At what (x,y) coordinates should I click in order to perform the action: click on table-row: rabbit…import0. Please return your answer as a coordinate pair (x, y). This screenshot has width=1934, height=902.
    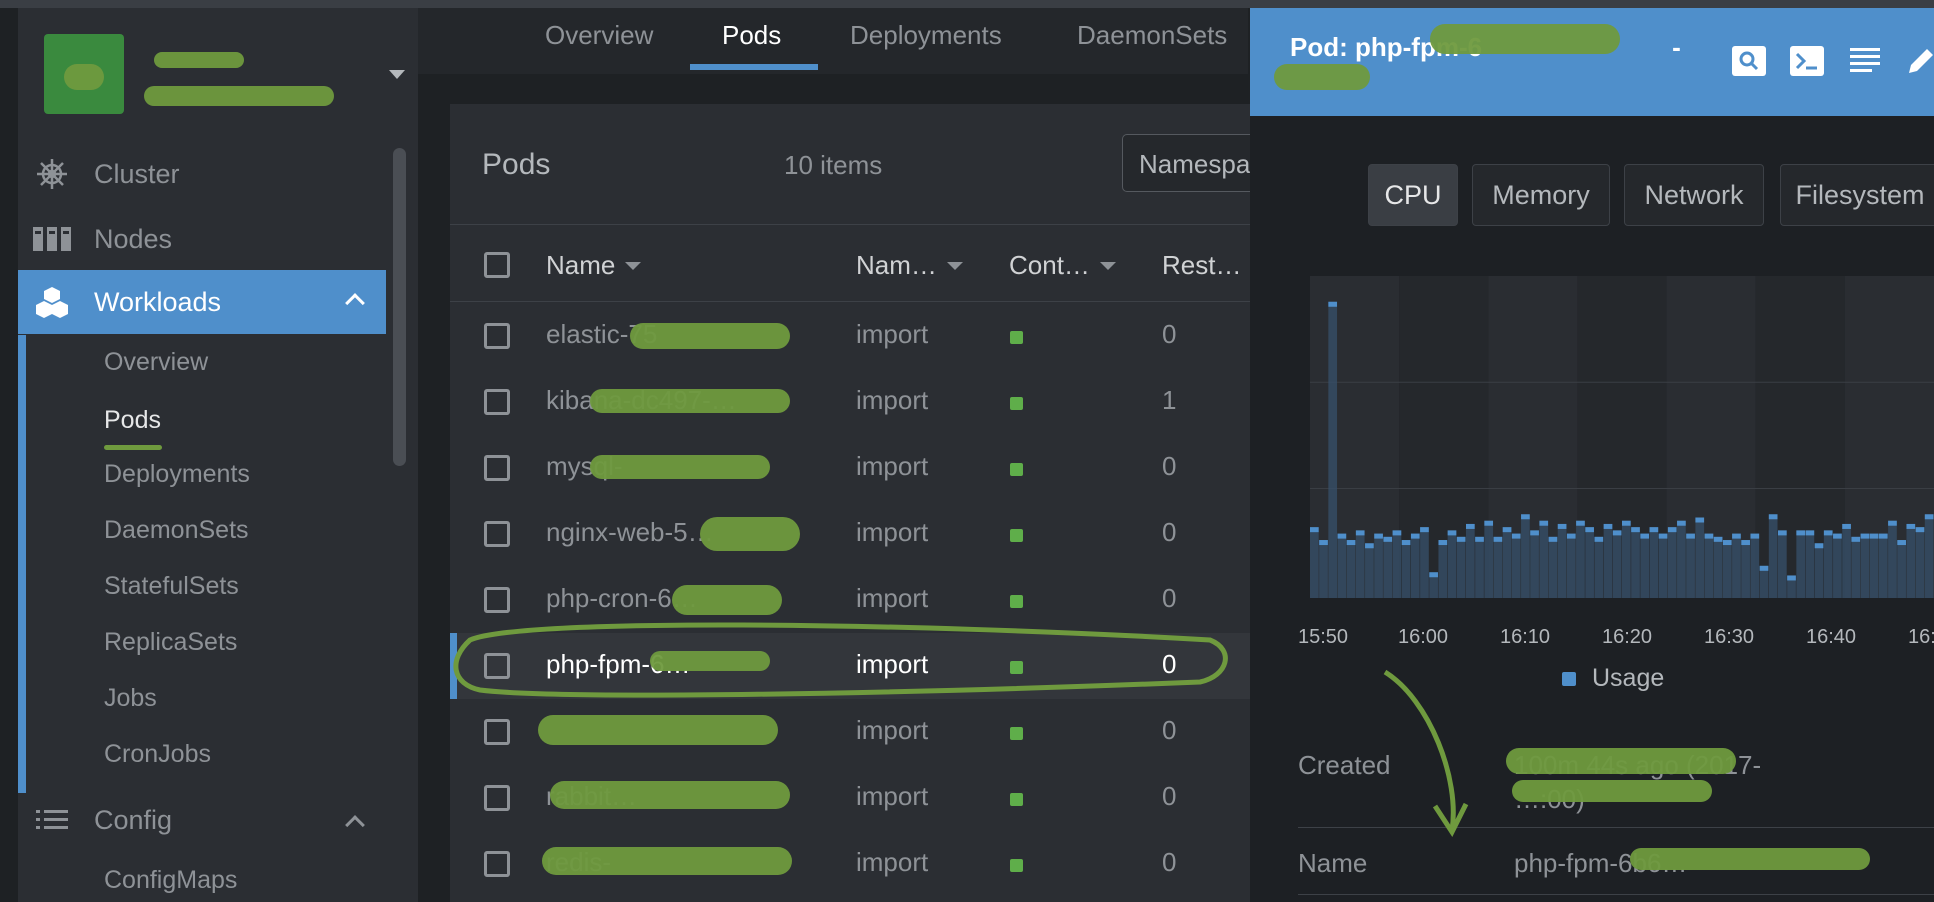
    Looking at the image, I should click on (850, 798).